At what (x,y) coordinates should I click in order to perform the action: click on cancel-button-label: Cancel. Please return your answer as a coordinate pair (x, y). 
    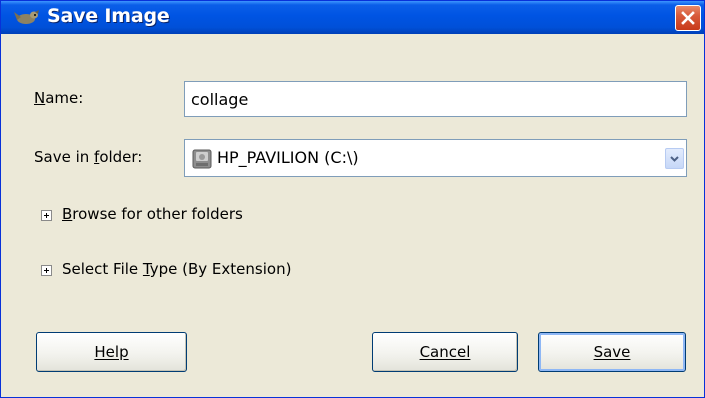
    Looking at the image, I should click on (445, 352).